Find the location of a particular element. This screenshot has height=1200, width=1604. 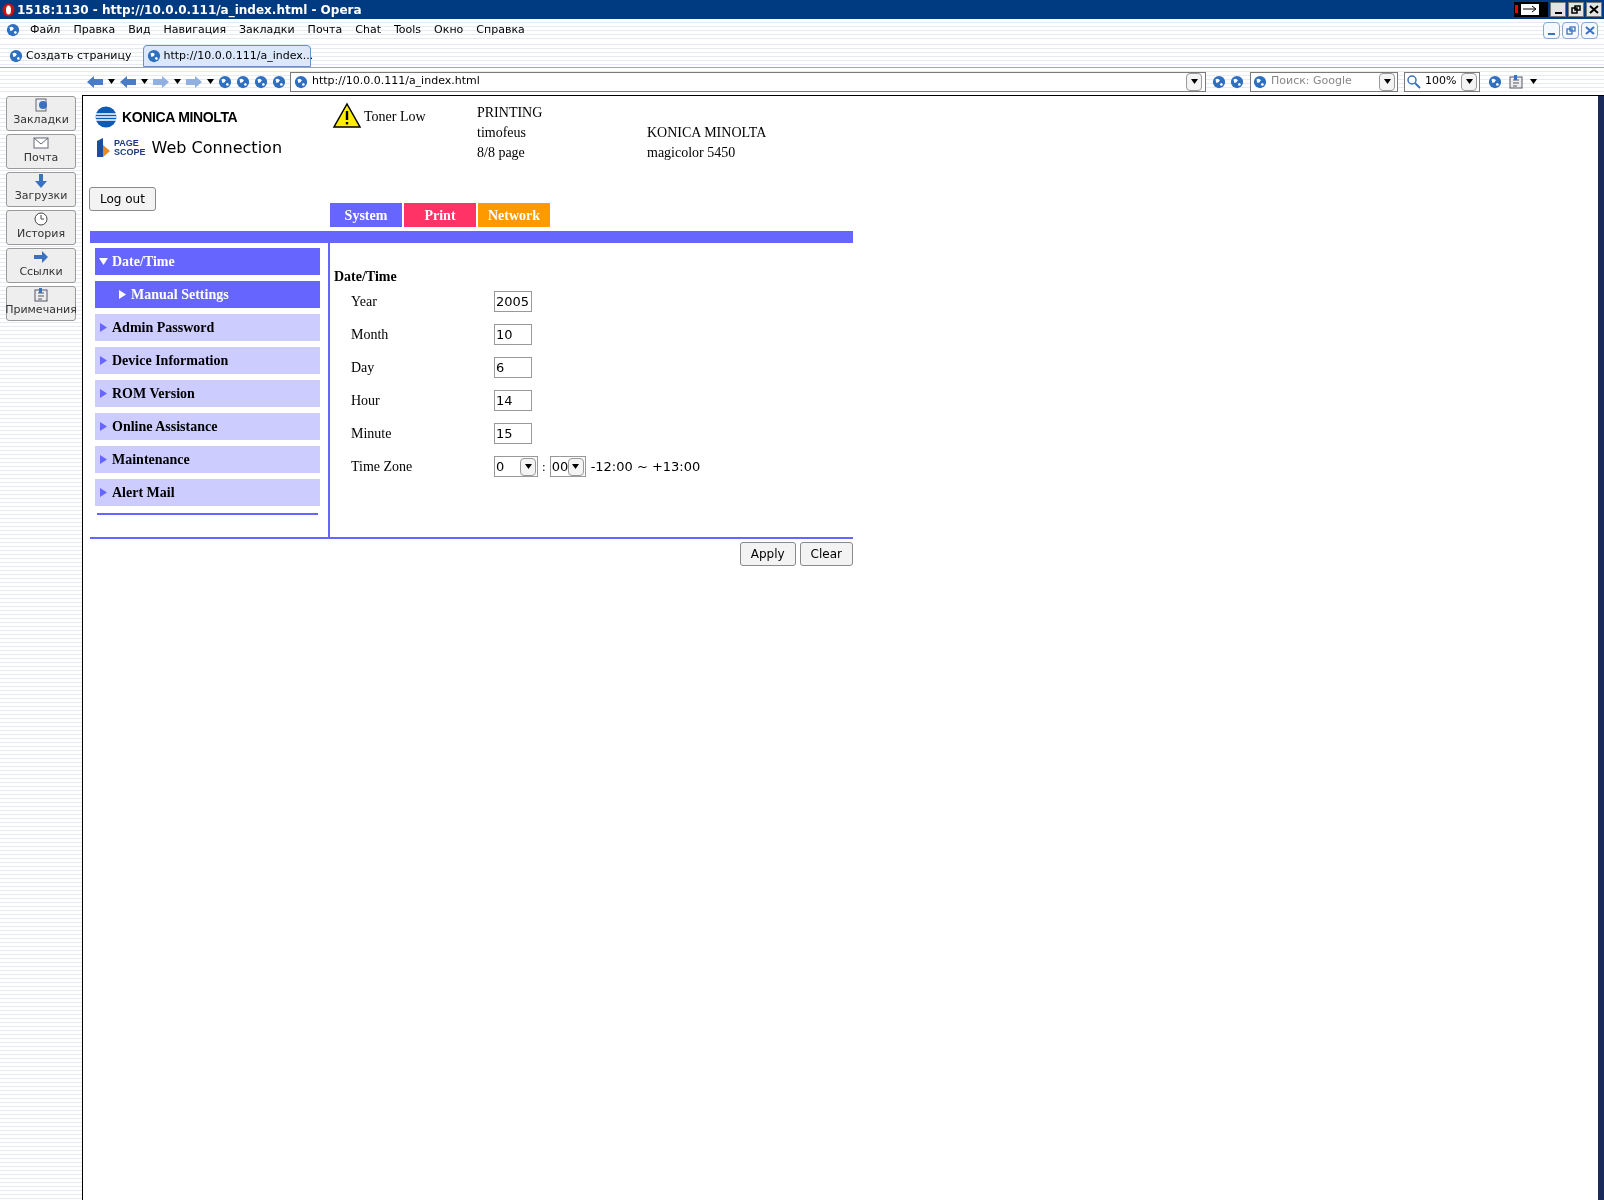

menu-item: Навигация is located at coordinates (194, 30).